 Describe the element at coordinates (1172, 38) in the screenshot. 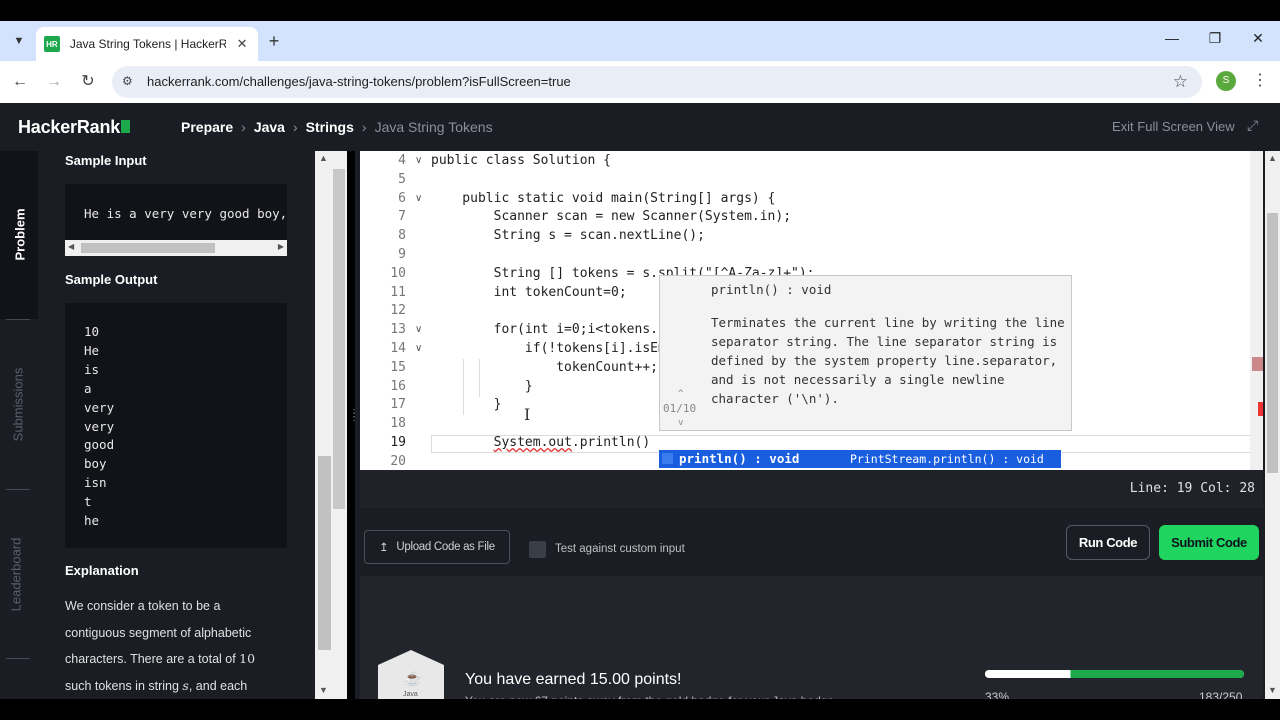

I see `minimize-icon: —` at that location.